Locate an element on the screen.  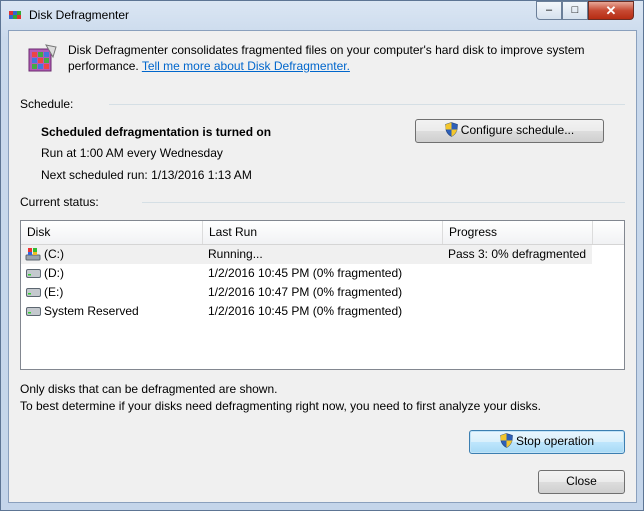
close-button: Close is located at coordinates (581, 482).